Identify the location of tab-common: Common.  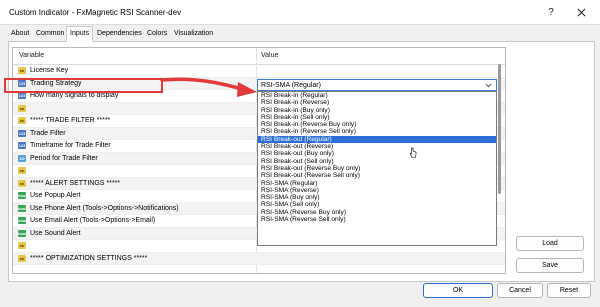
(50, 33).